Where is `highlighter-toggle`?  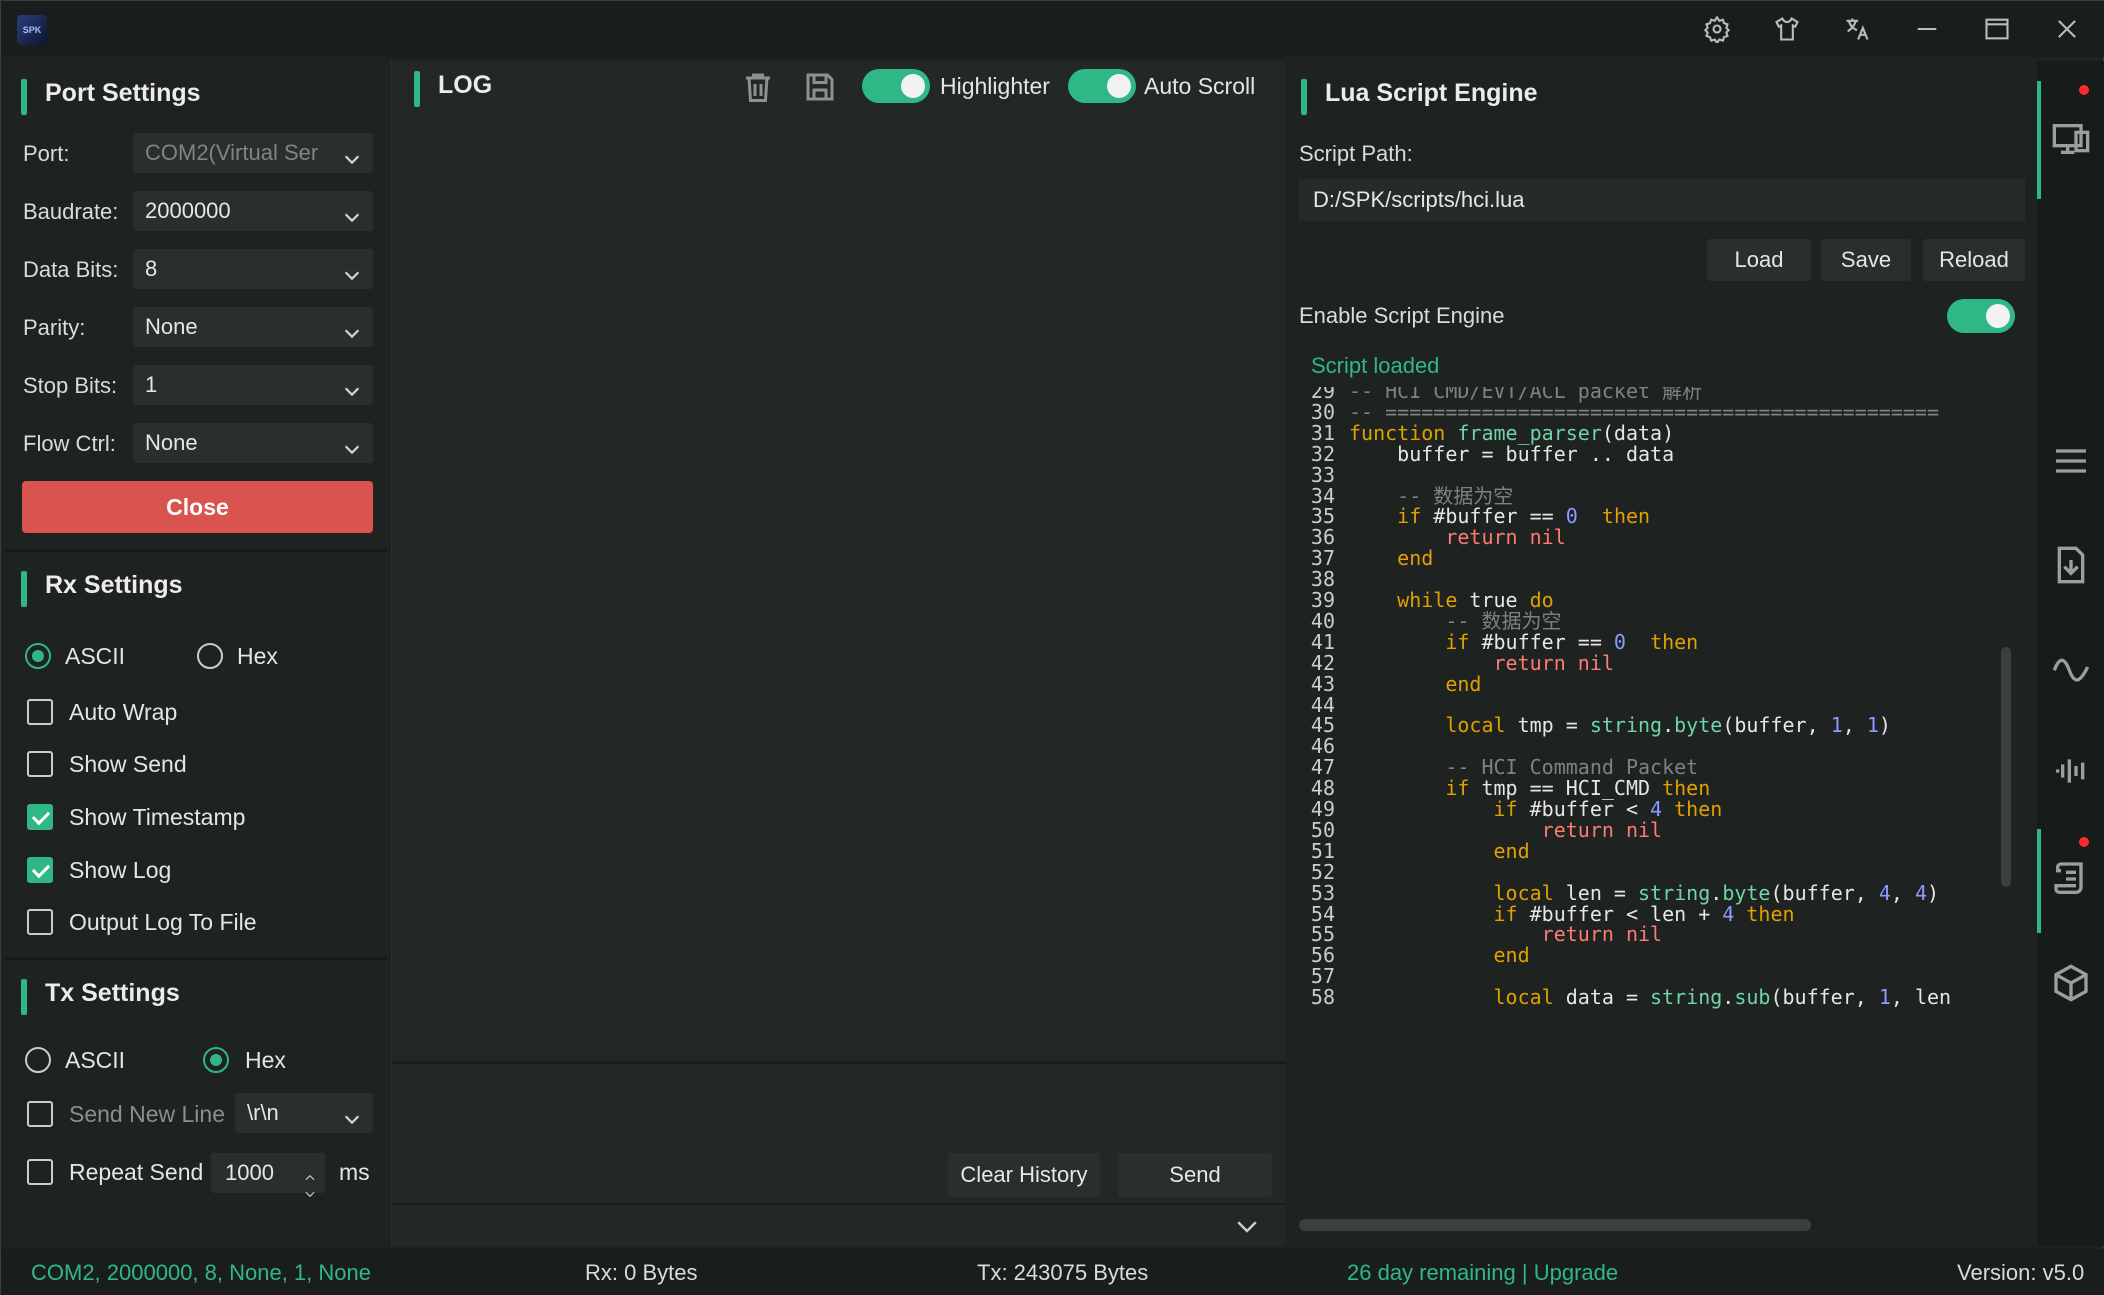
highlighter-toggle is located at coordinates (896, 86).